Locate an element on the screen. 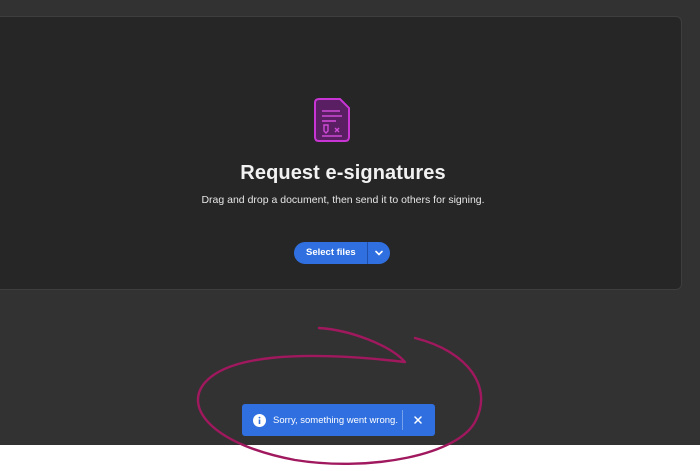  chevron-down-icon is located at coordinates (378, 253).